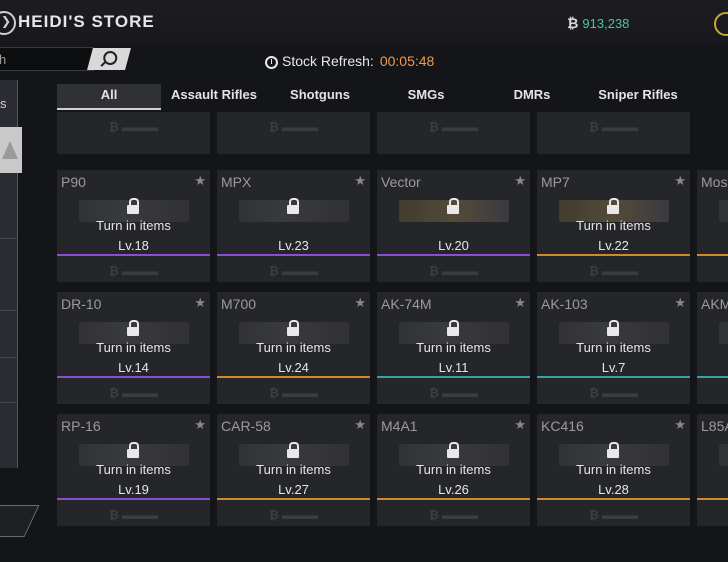 Image resolution: width=728 pixels, height=562 pixels. What do you see at coordinates (11, 150) in the screenshot?
I see `sidebar-item-selected` at bounding box center [11, 150].